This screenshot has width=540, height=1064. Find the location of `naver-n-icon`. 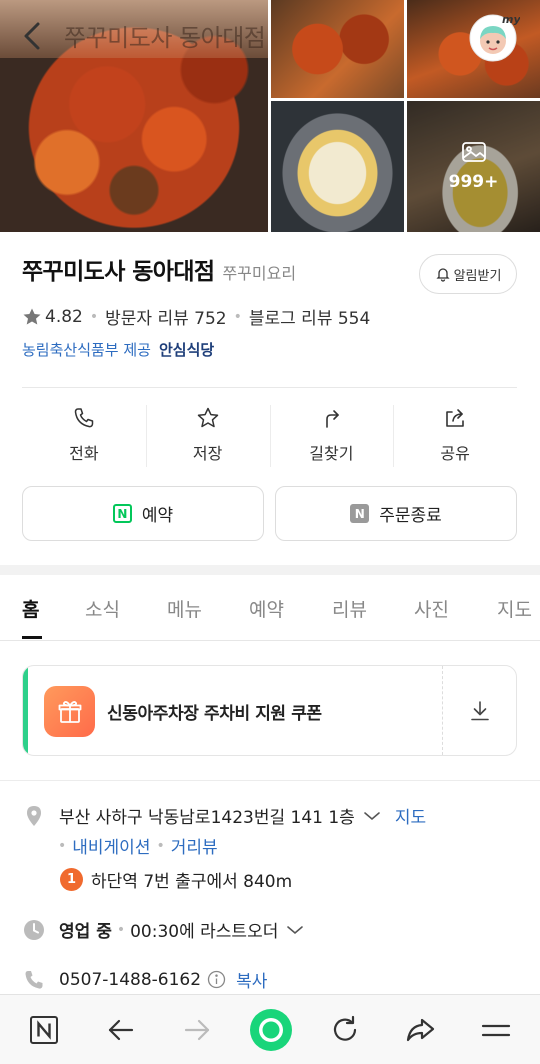

naver-n-icon is located at coordinates (44, 1030).